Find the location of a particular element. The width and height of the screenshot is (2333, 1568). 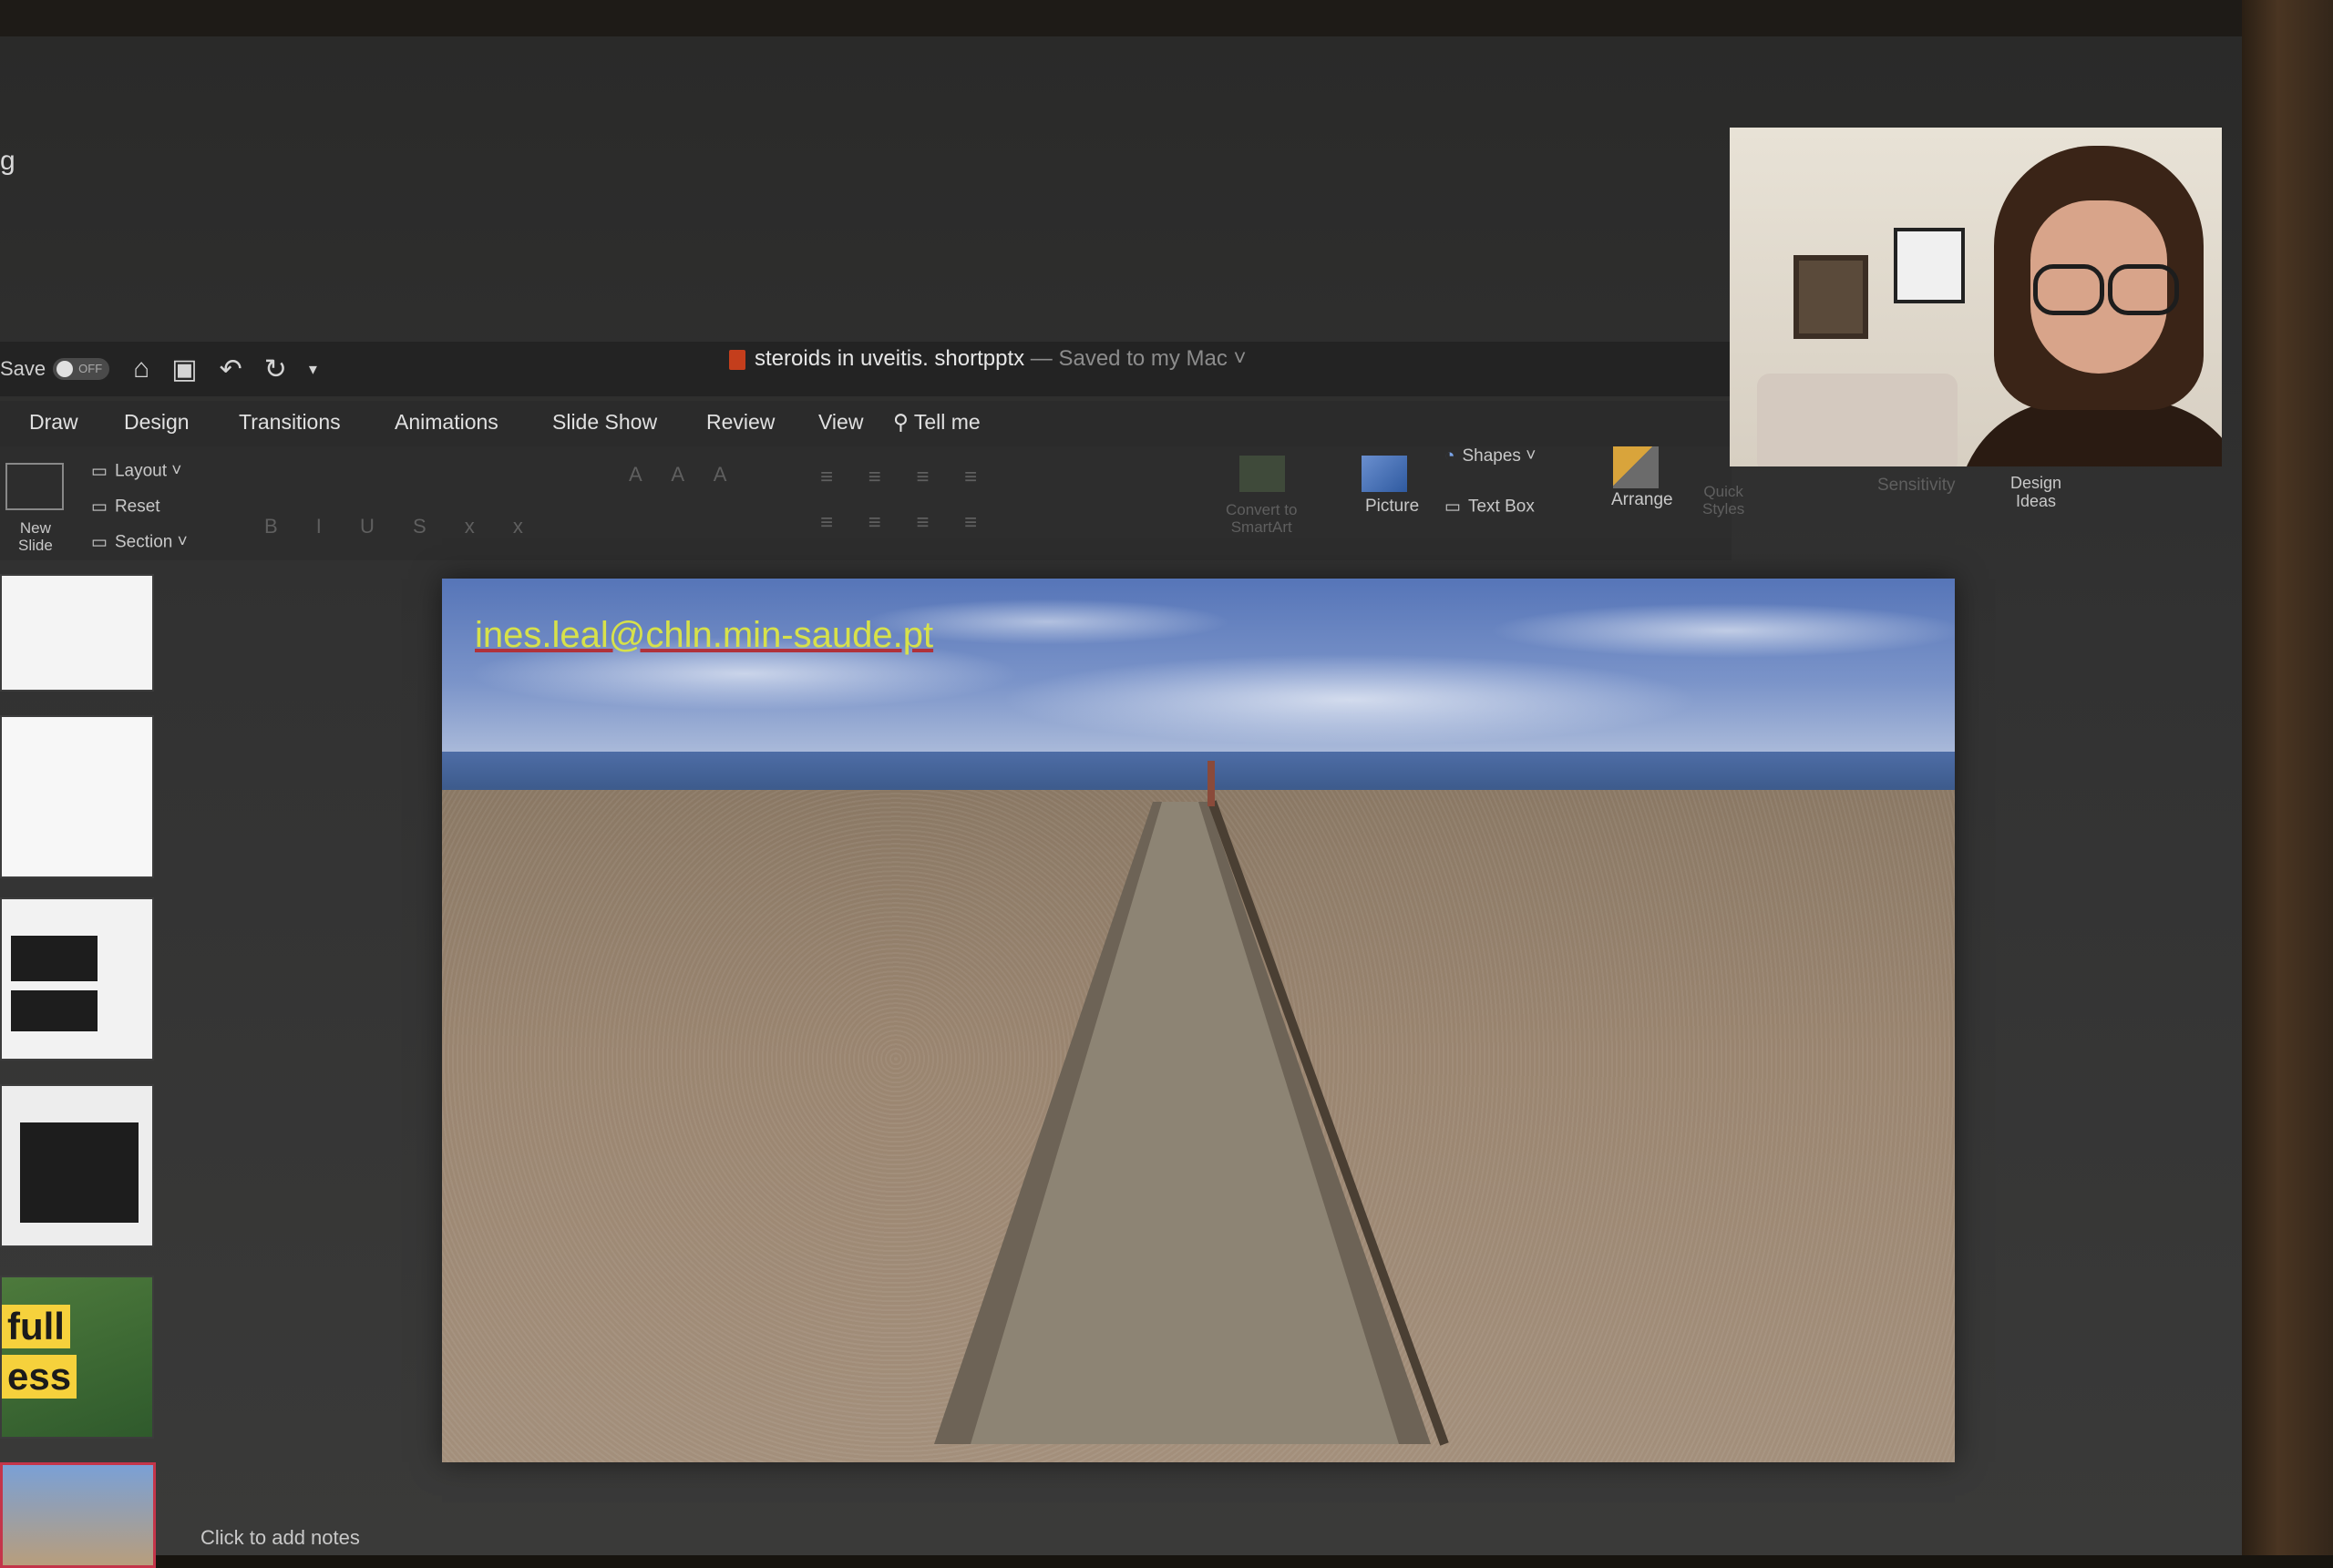

slide-thumbnail-5: full ess is located at coordinates (77, 1357).